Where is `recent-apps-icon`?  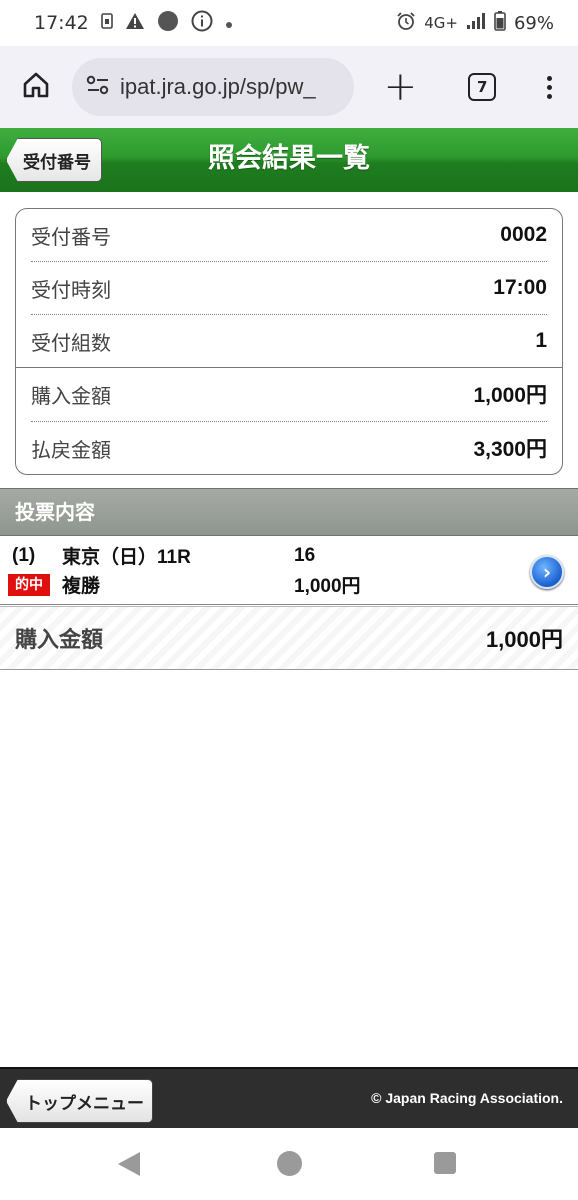
recent-apps-icon is located at coordinates (445, 1163).